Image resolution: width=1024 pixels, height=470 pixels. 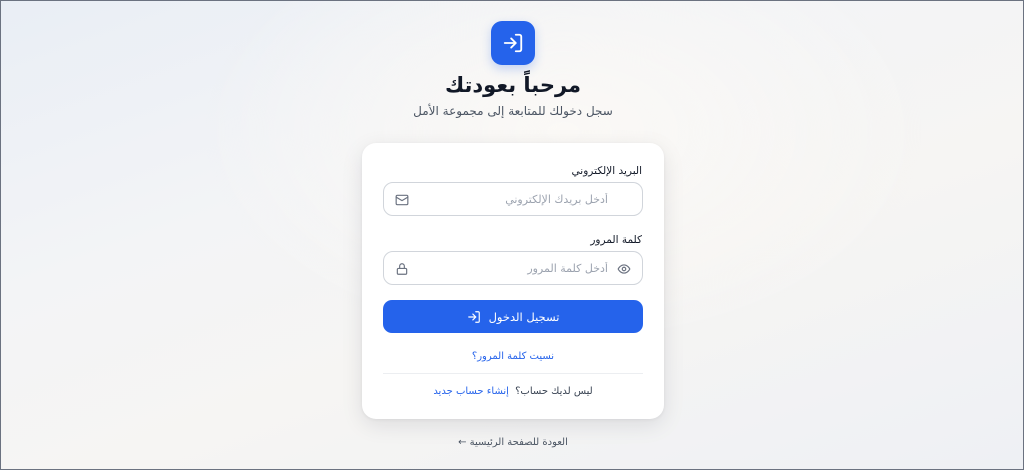 What do you see at coordinates (462, 442) in the screenshot?
I see `arrow-left-icon: ←` at bounding box center [462, 442].